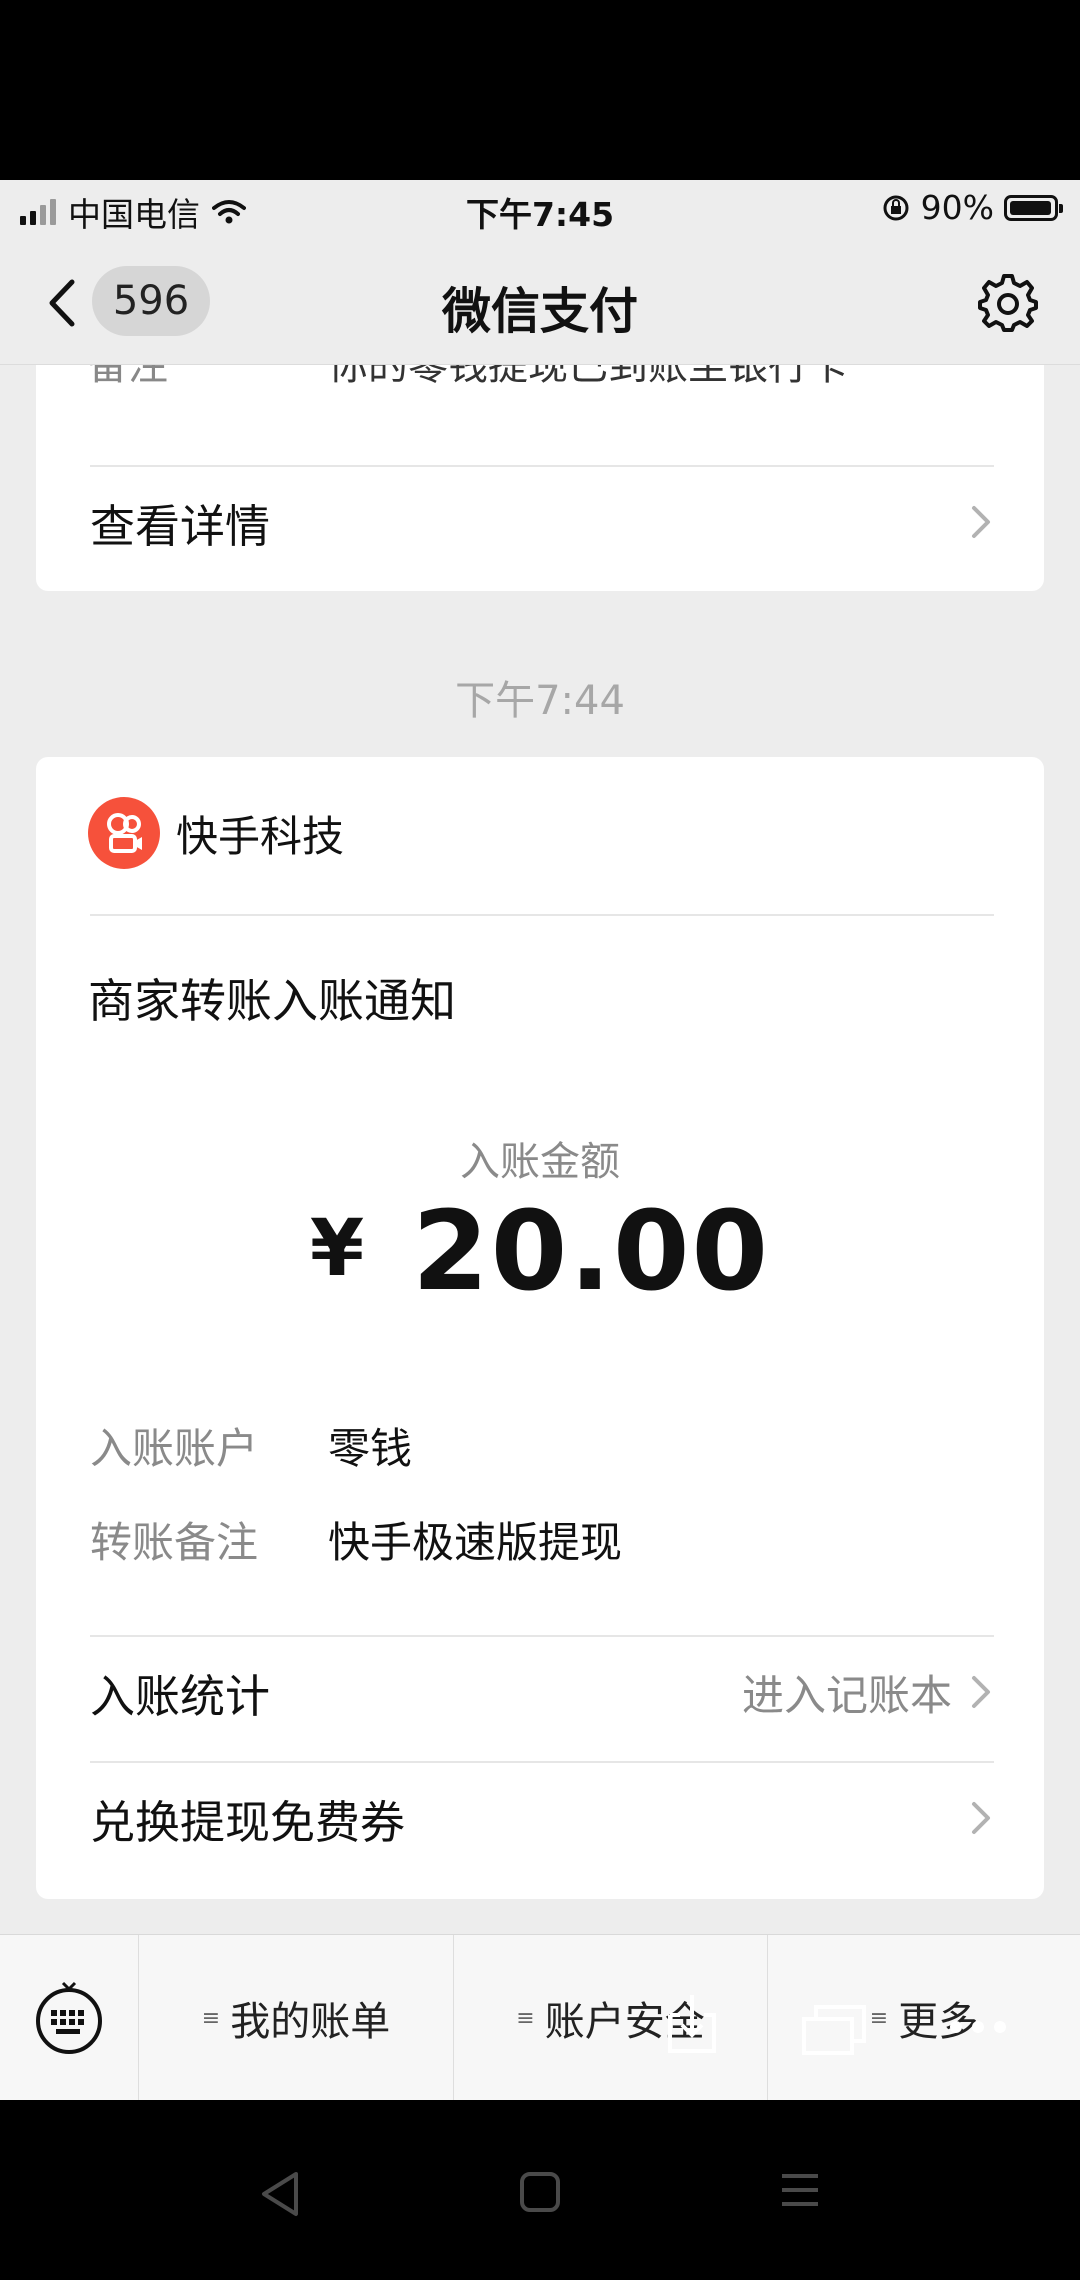 The height and width of the screenshot is (2280, 1080). Describe the element at coordinates (174, 1448) in the screenshot. I see `field-key: 入账账户` at that location.